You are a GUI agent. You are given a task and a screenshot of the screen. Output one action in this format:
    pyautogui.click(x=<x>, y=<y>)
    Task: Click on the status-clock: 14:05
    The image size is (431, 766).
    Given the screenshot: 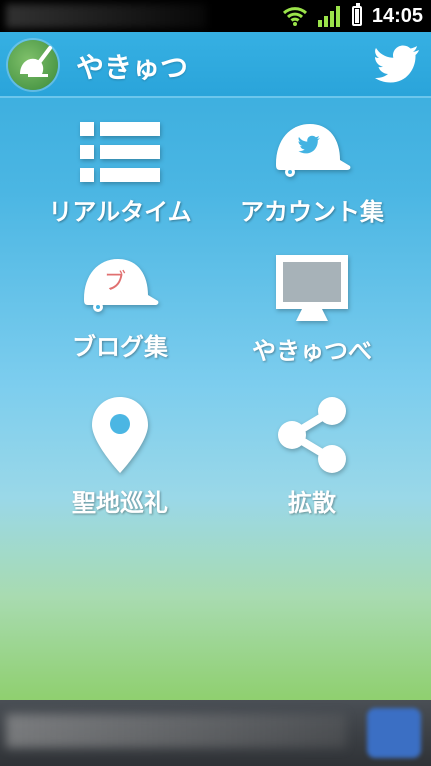 What is the action you would take?
    pyautogui.click(x=397, y=15)
    